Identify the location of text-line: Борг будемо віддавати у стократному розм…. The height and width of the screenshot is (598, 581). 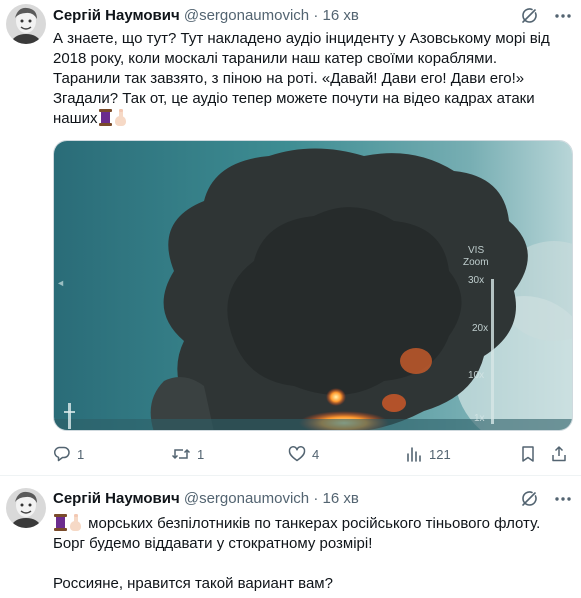
(213, 543).